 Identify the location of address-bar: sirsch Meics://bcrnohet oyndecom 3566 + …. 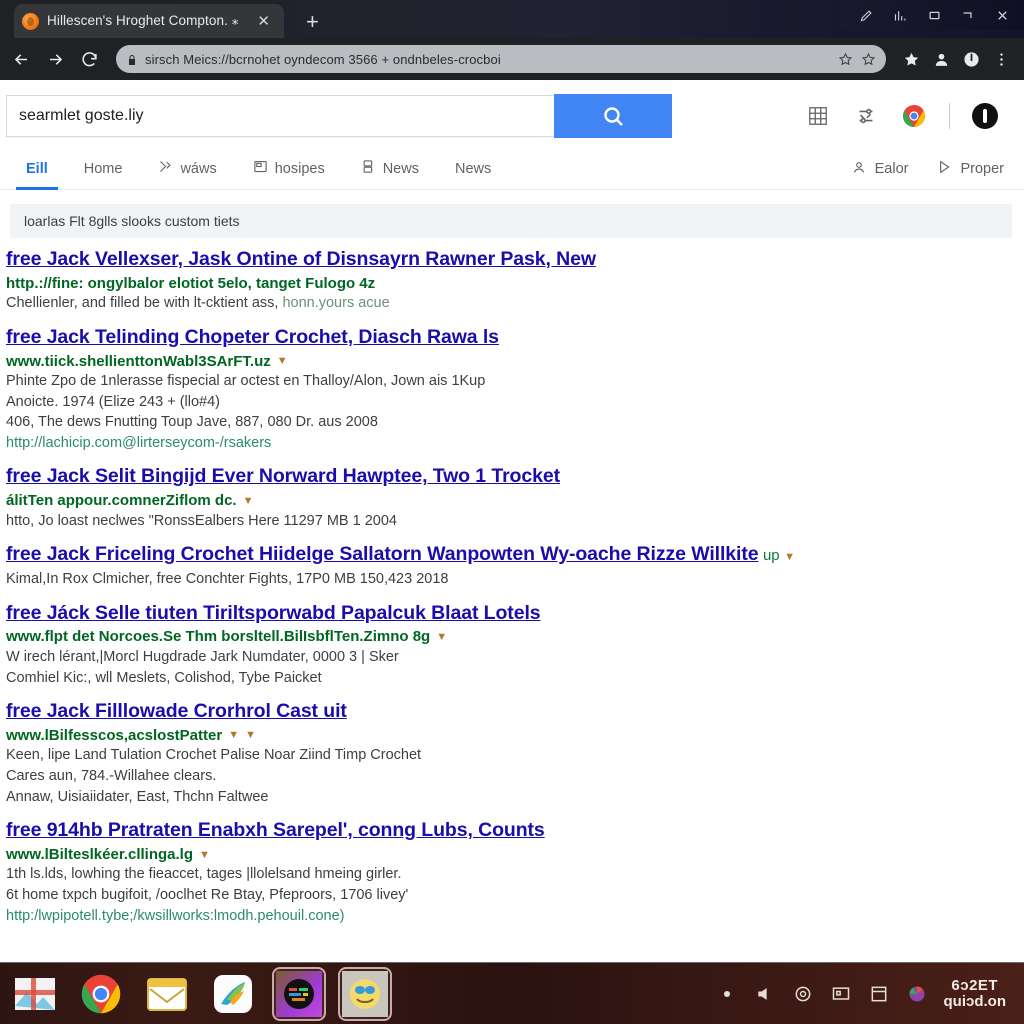
(501, 59).